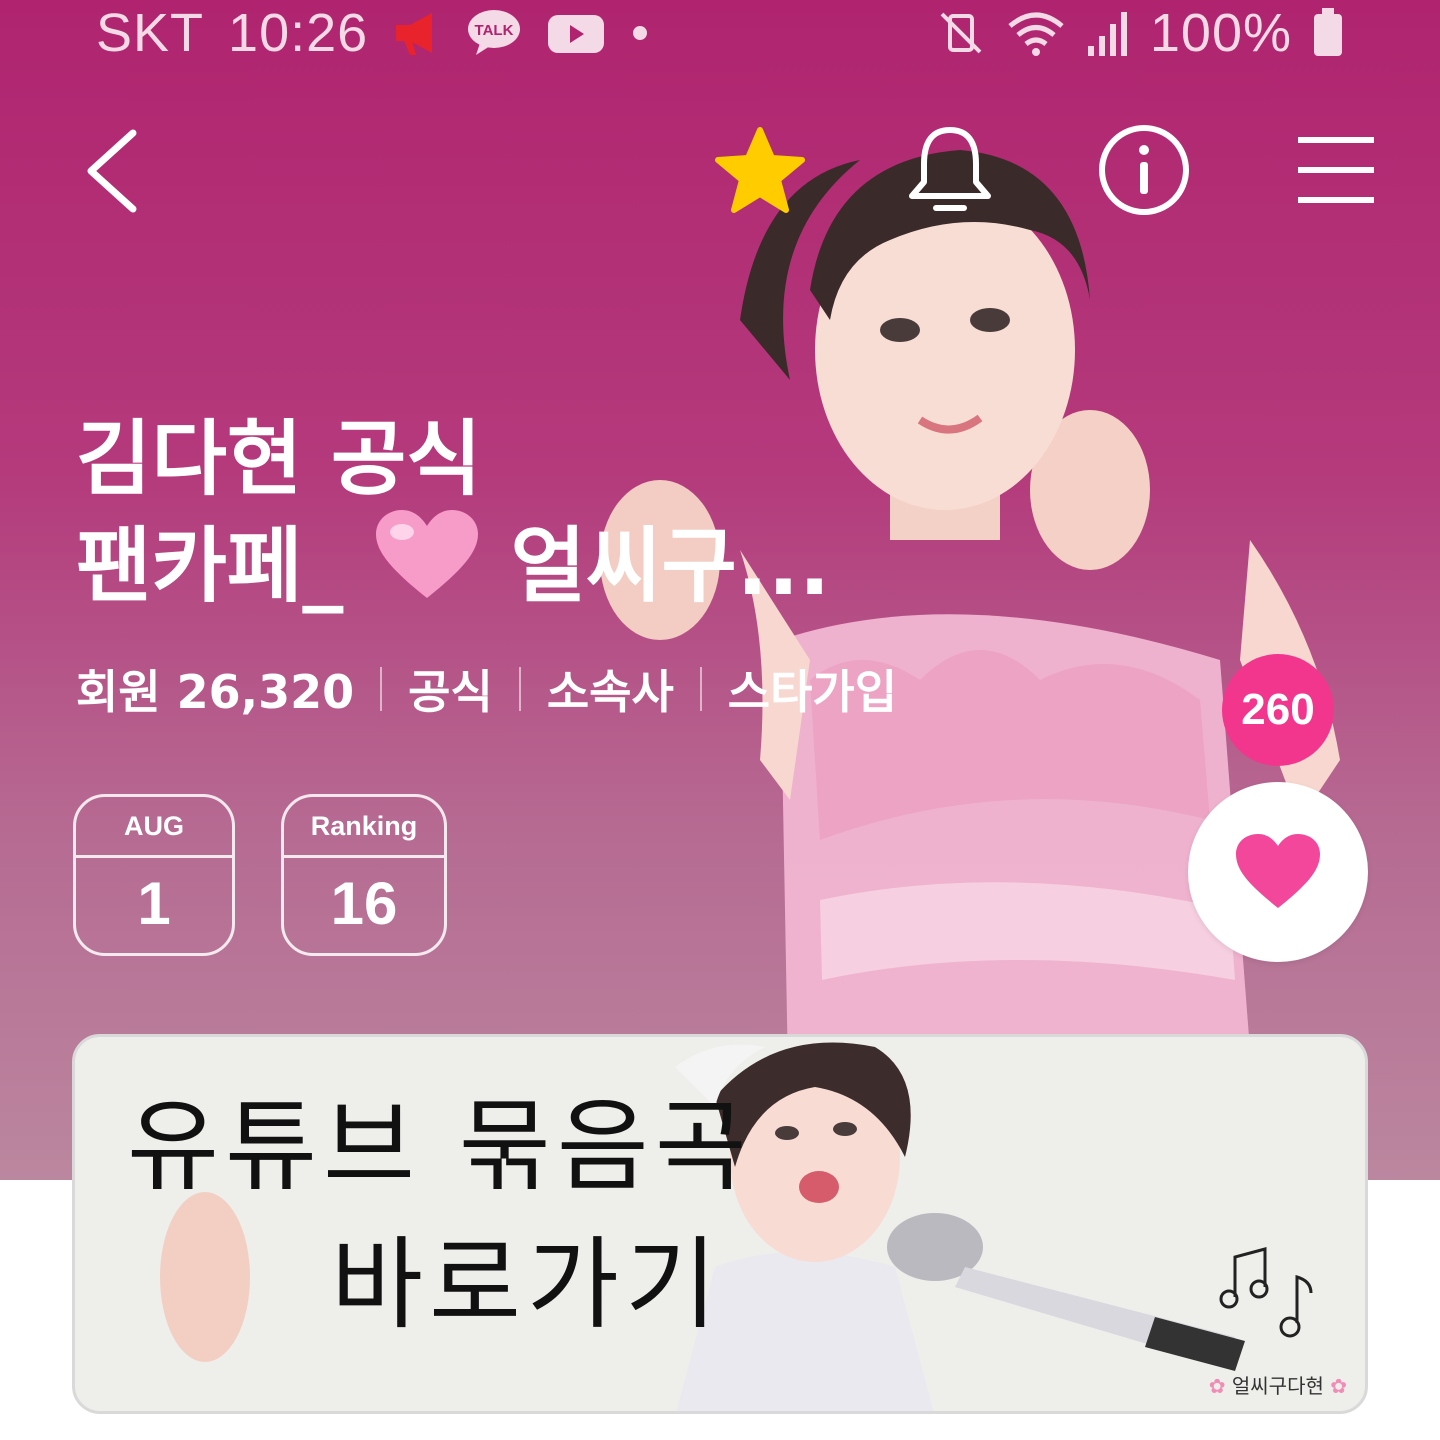 The image size is (1440, 1440). I want to click on cafe-meta: 회원 26,320 공식 소속사 스타가입, so click(486, 689).